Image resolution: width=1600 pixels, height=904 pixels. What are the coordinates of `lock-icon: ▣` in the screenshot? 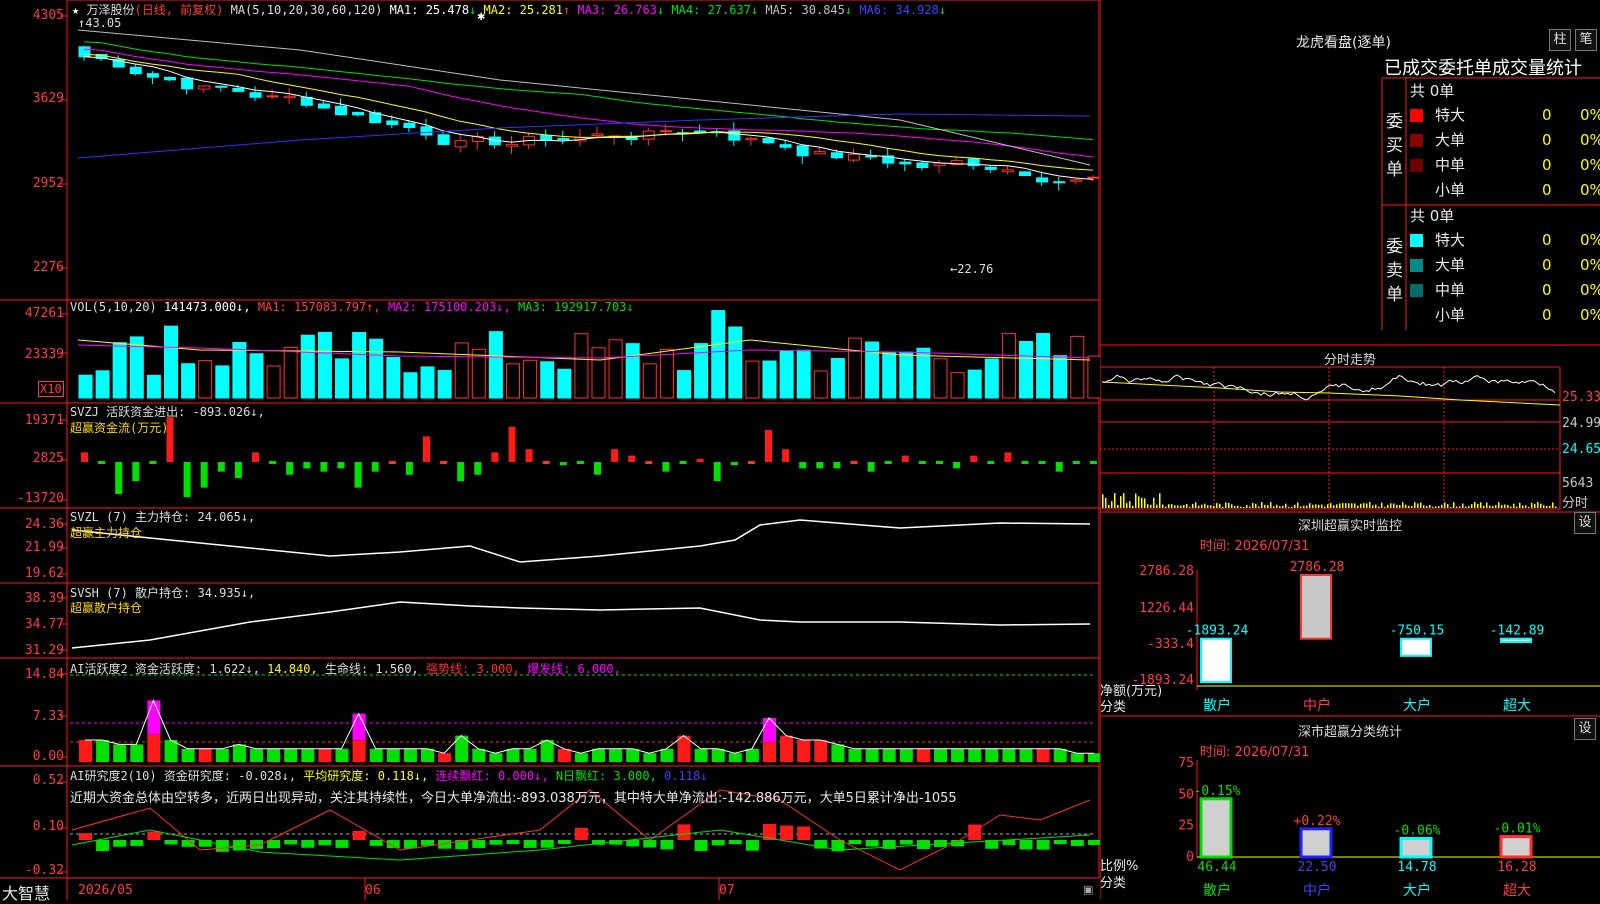 It's located at (1088, 889).